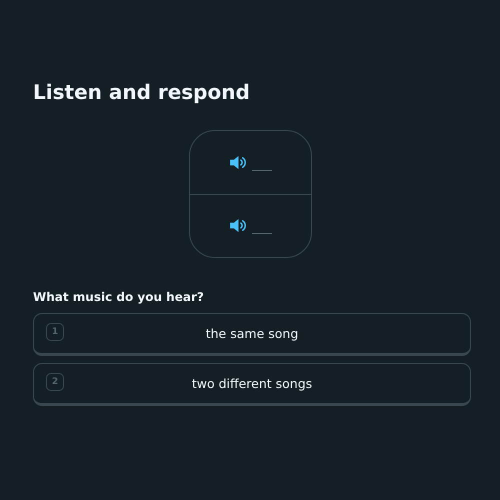 This screenshot has width=500, height=500. I want to click on answer-option: 2 two different songs, so click(252, 384).